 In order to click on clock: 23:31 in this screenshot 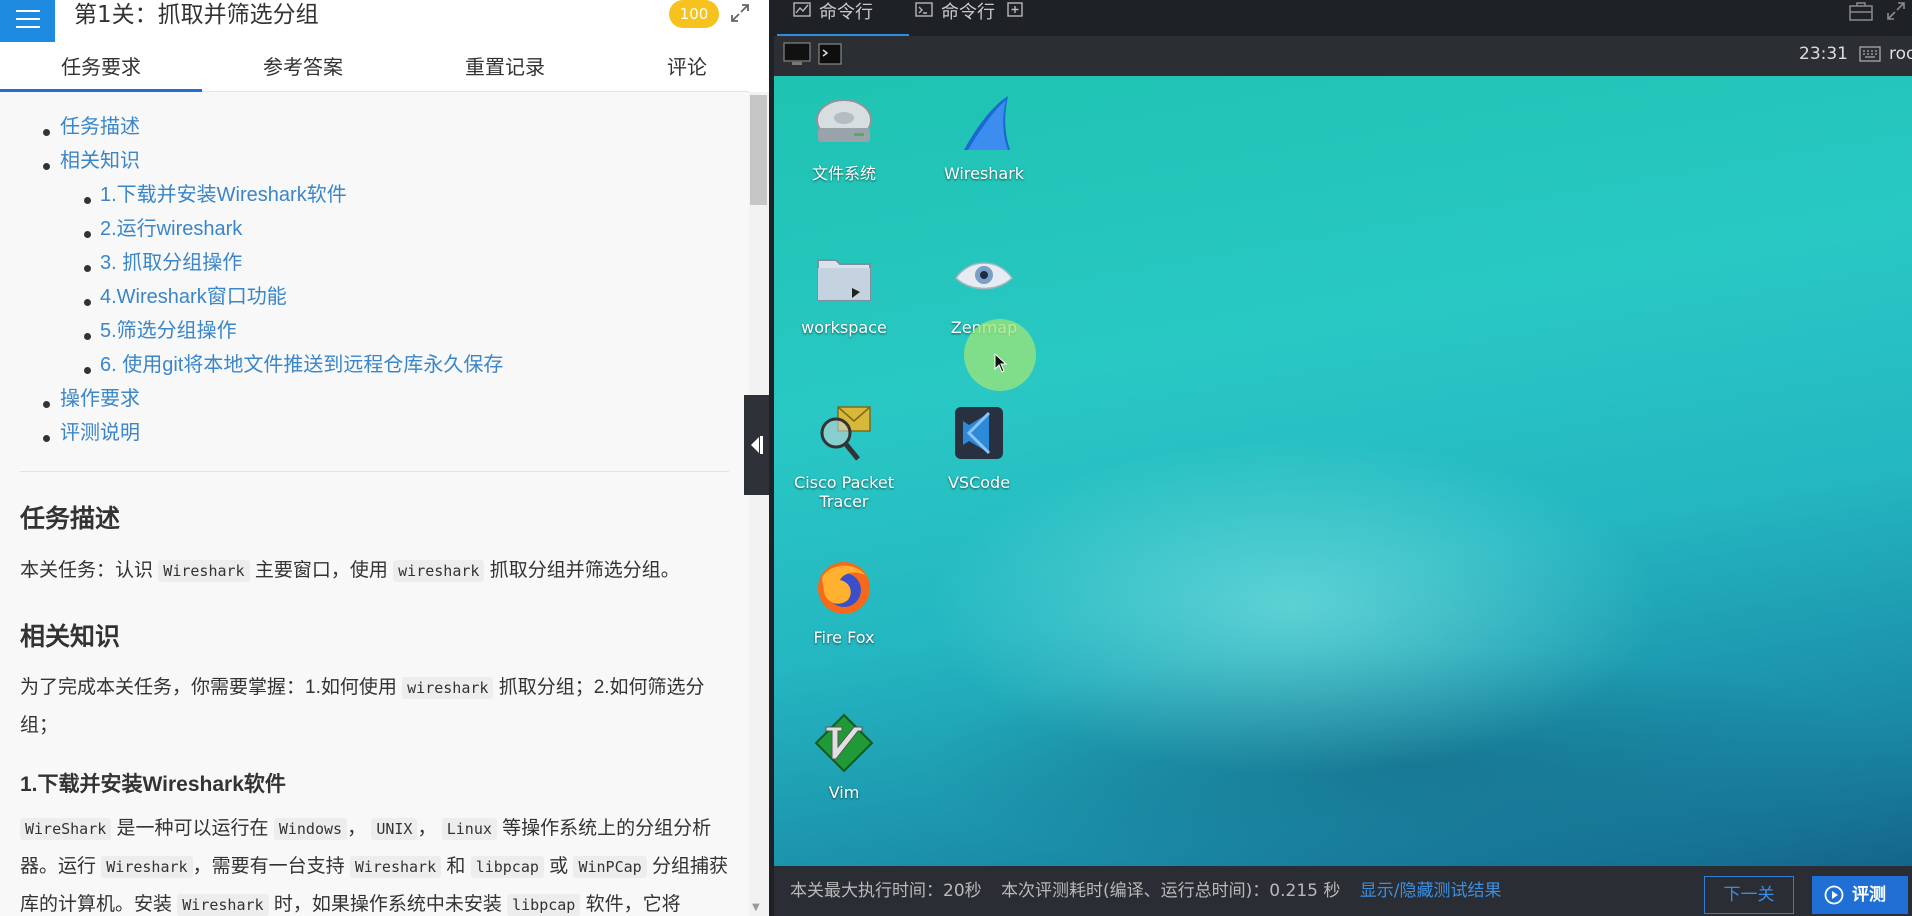, I will do `click(1823, 54)`.